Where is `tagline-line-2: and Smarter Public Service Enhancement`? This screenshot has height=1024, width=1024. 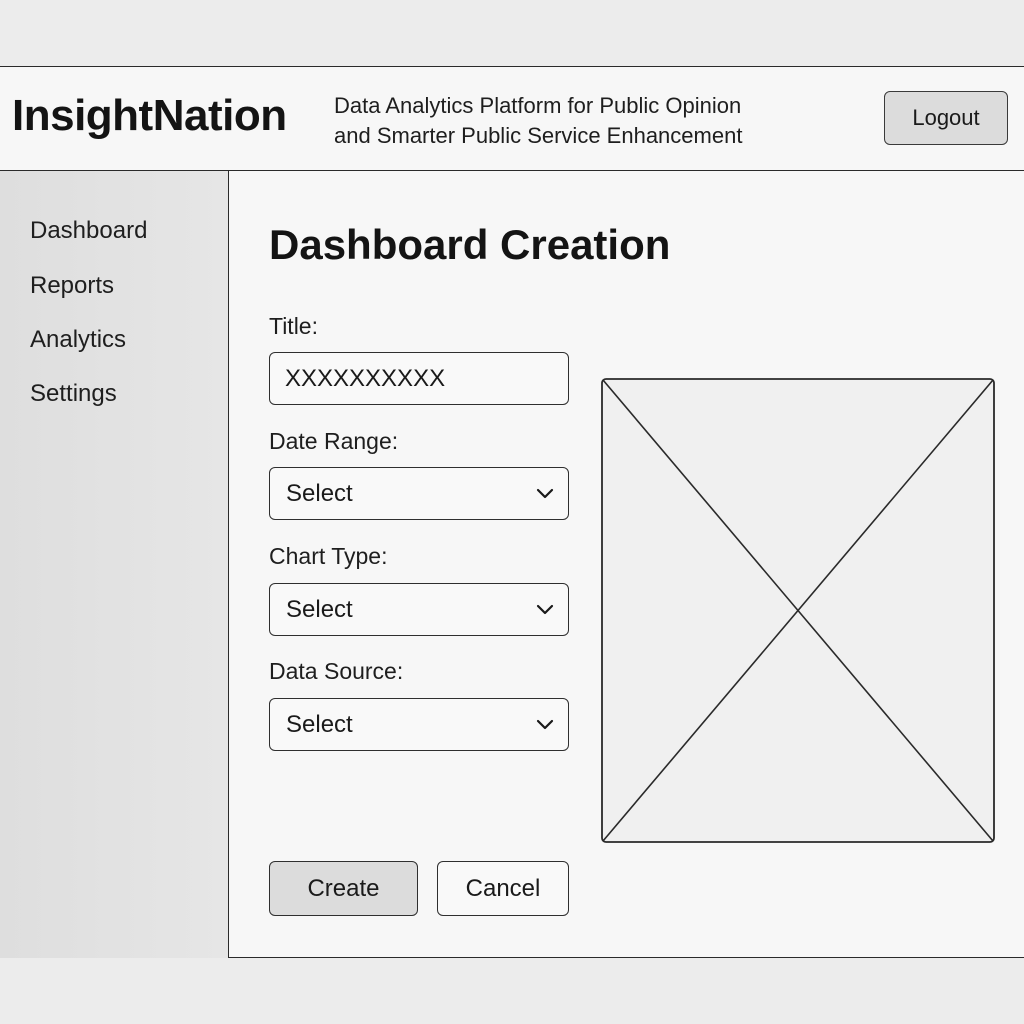
tagline-line-2: and Smarter Public Service Enhancement is located at coordinates (538, 135).